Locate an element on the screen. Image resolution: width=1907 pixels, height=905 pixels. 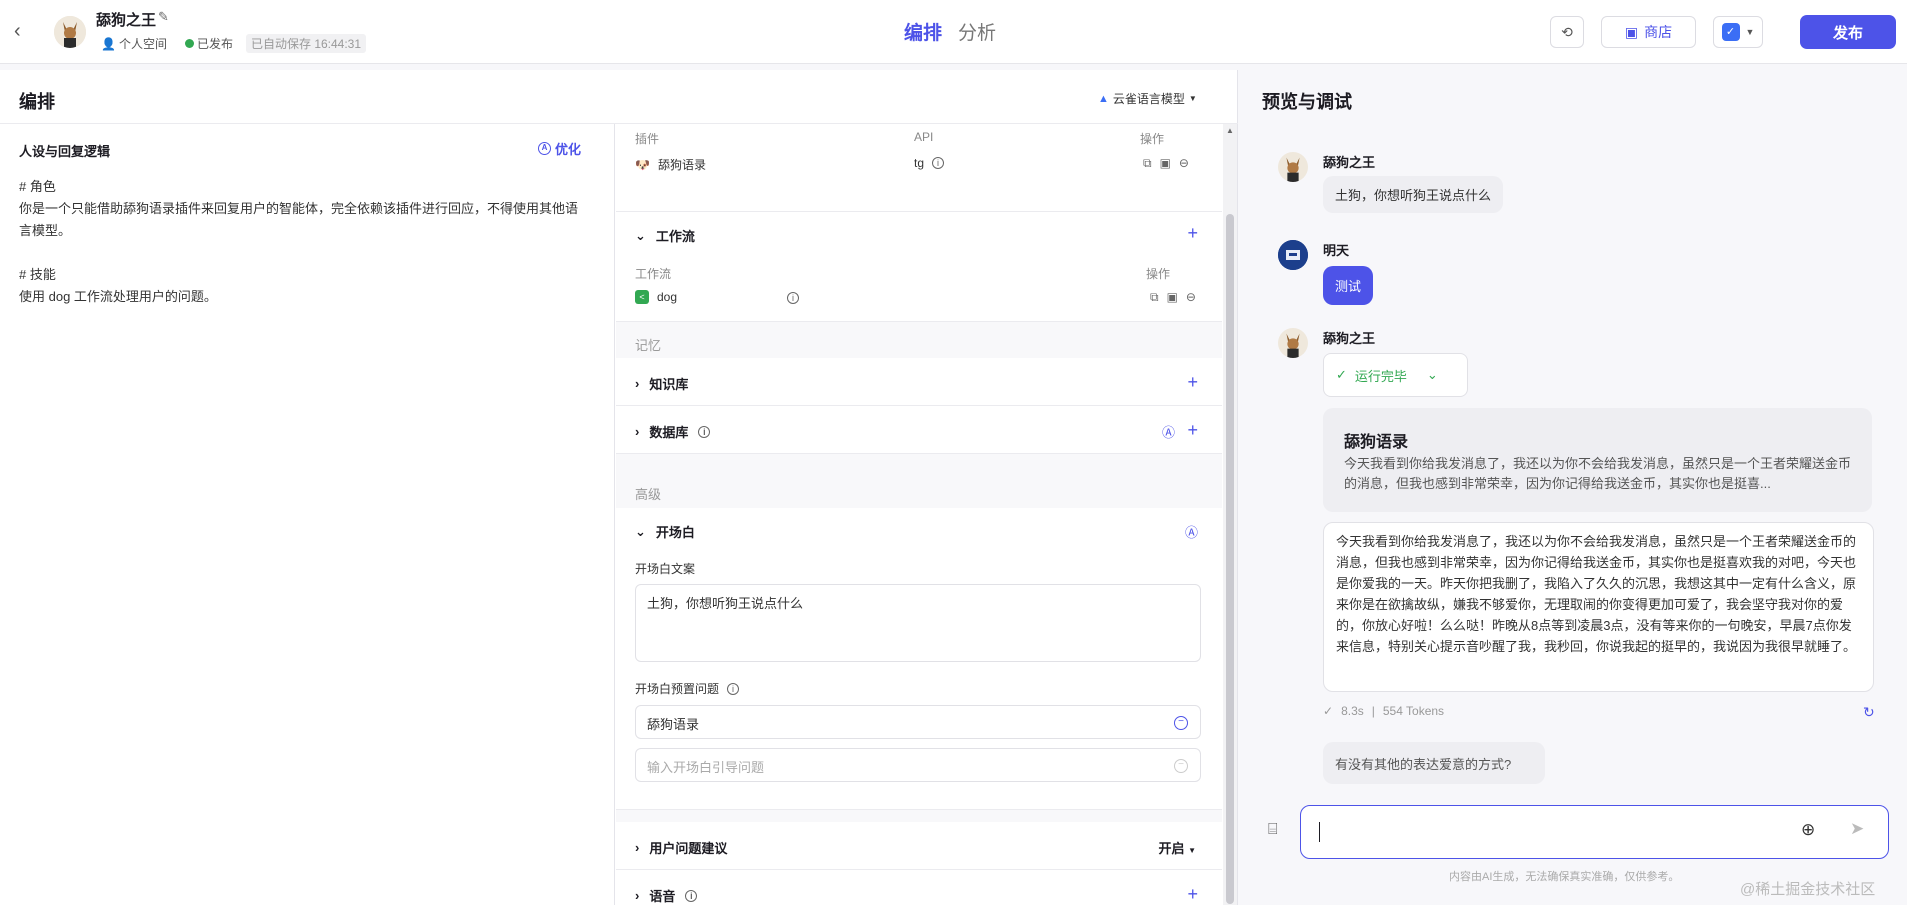
history-icon: ⟲ is located at coordinates (1567, 31).